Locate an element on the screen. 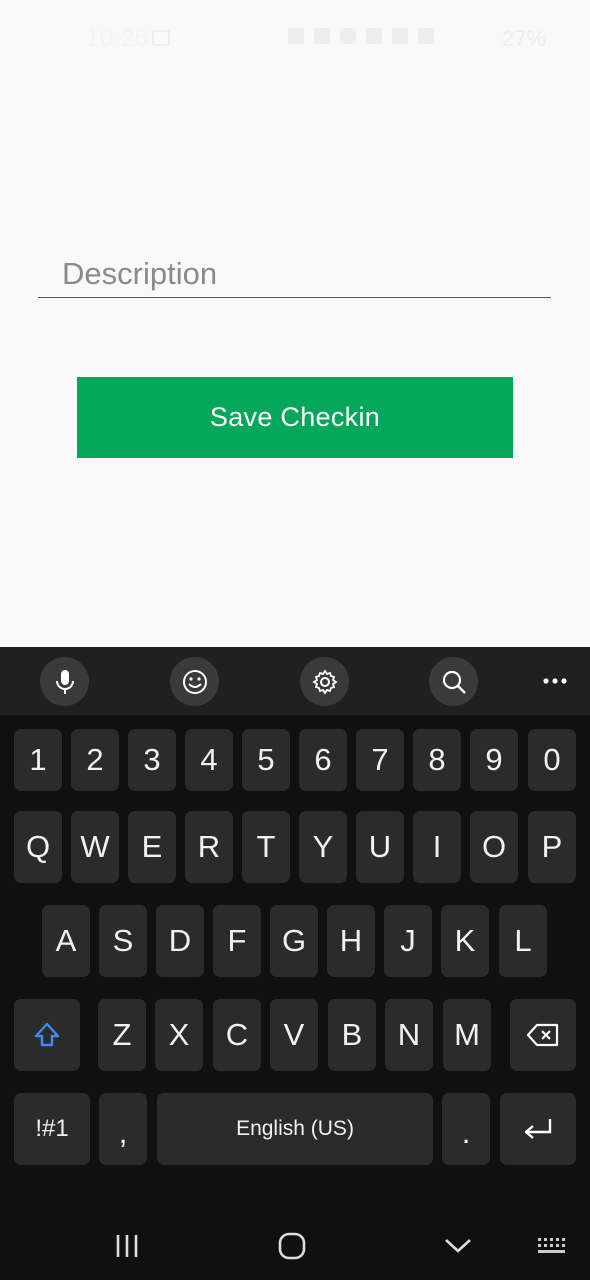 The height and width of the screenshot is (1280, 590). recent-apps-button is located at coordinates (127, 1246).